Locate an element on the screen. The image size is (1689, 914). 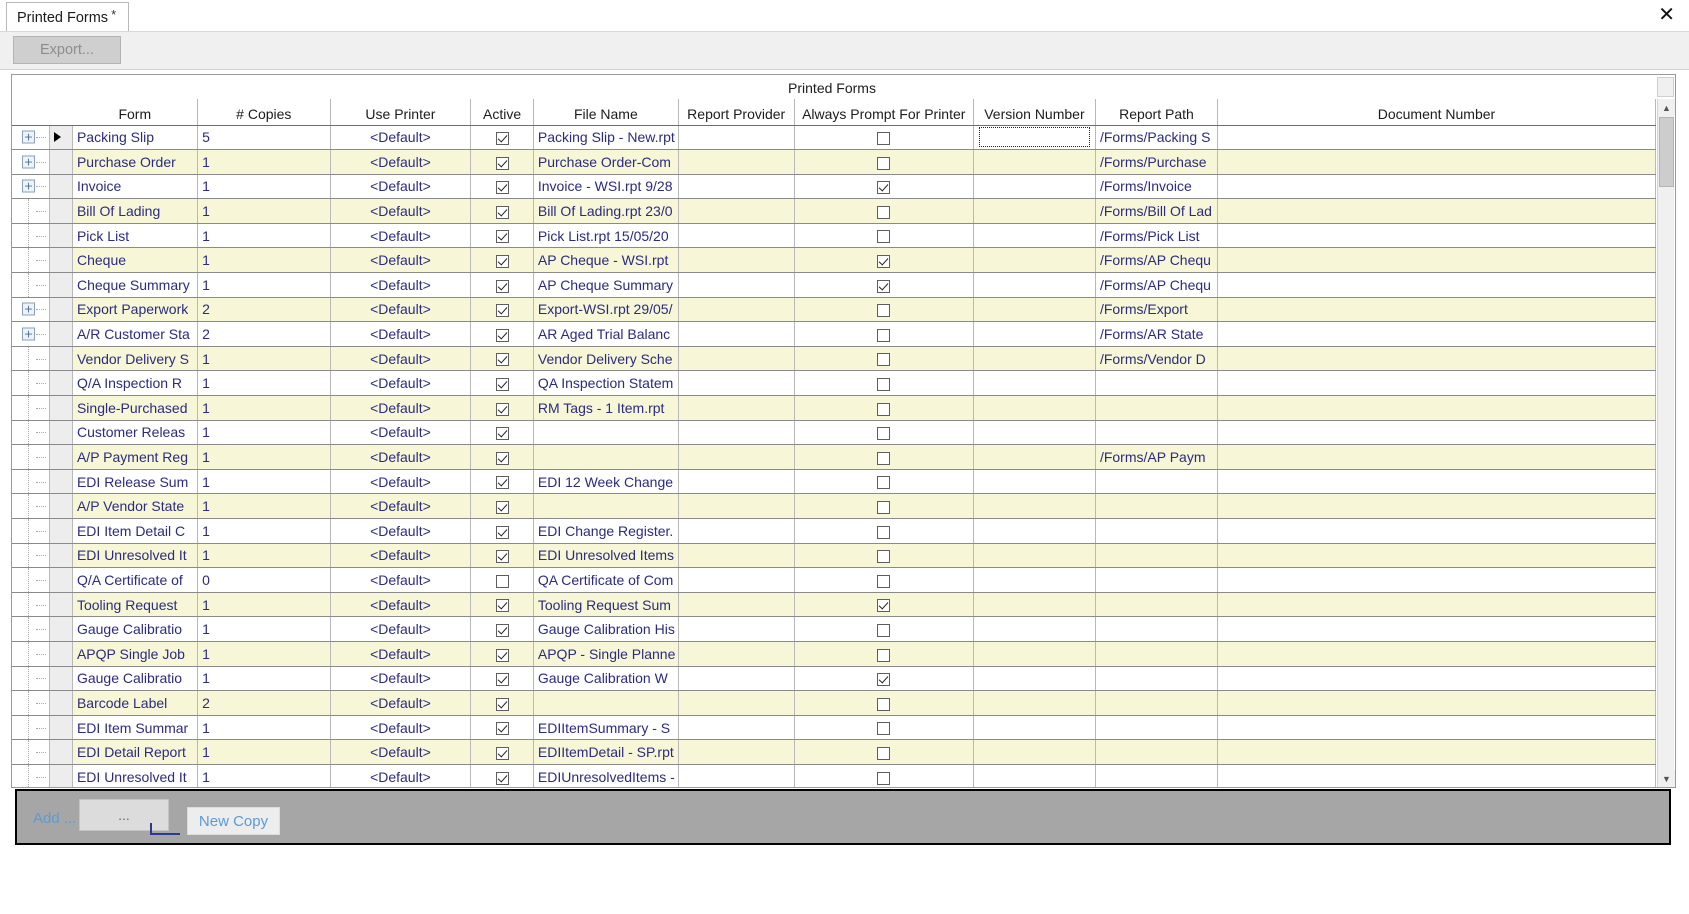
table-row: A/P Payment Reg 1 <Default> /Forms/AP Paym is located at coordinates (834, 457).